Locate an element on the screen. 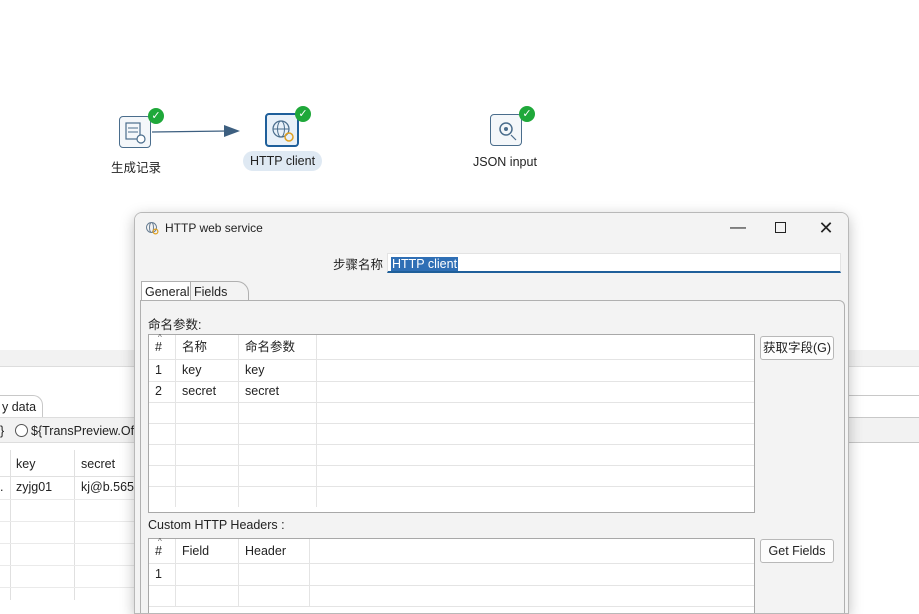 The image size is (919, 614). get-fields-button: Get Fields is located at coordinates (797, 551).